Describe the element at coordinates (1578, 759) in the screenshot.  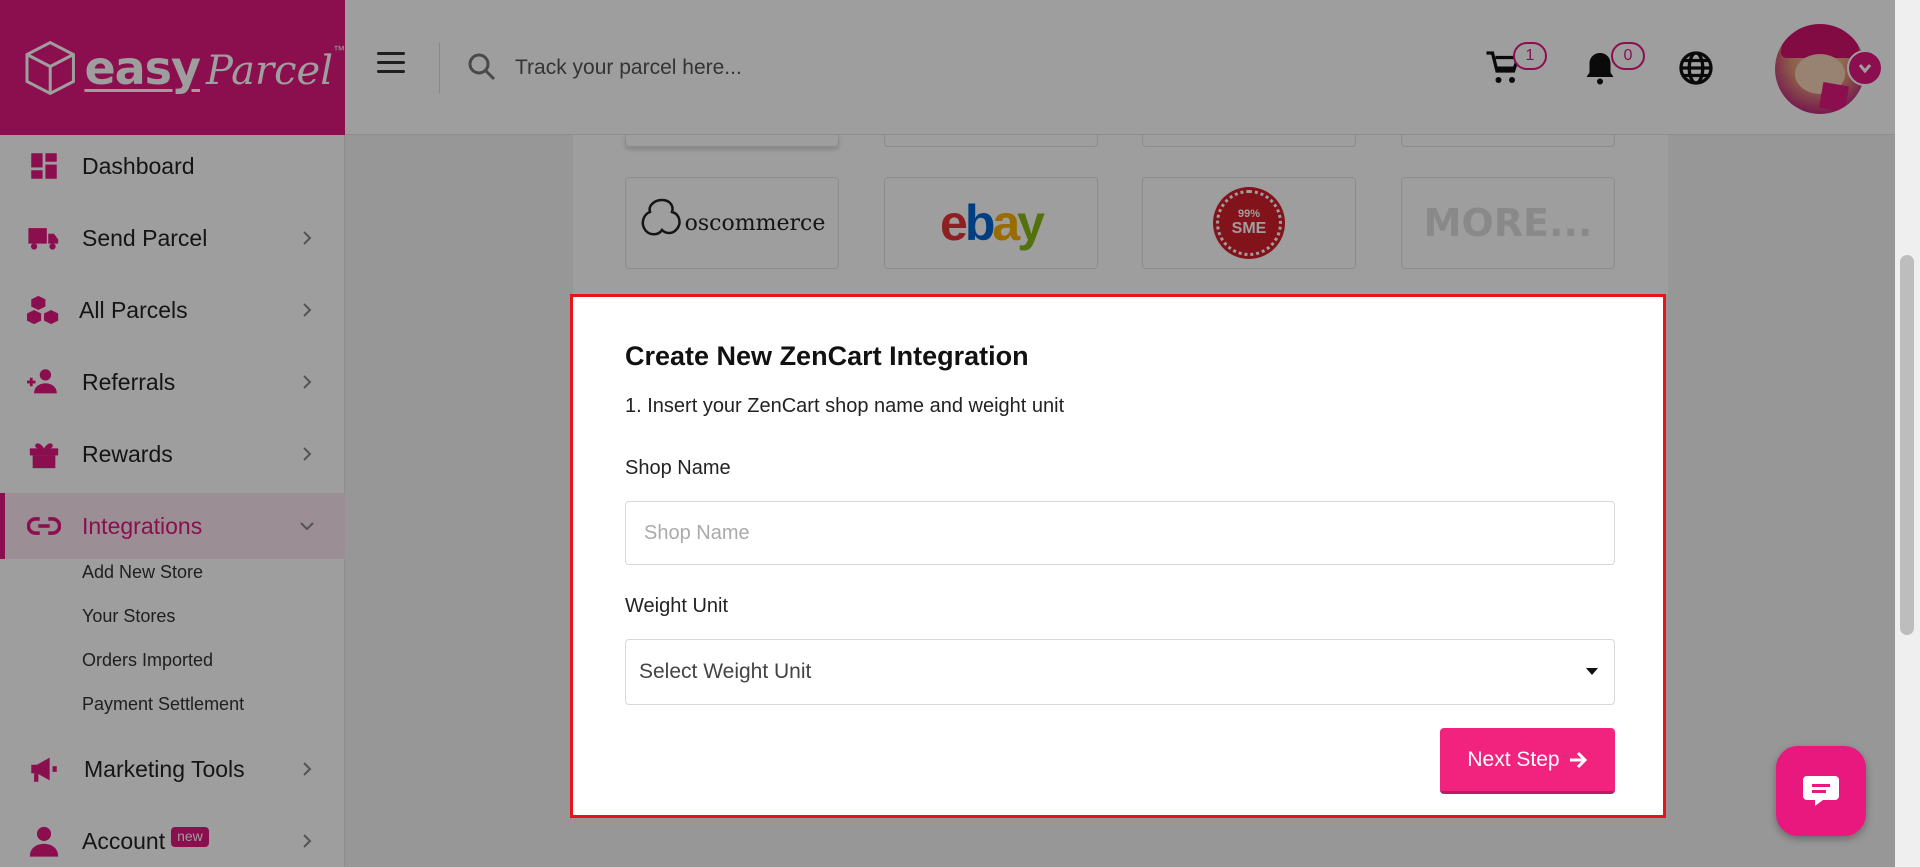
I see `arrow-right-icon` at that location.